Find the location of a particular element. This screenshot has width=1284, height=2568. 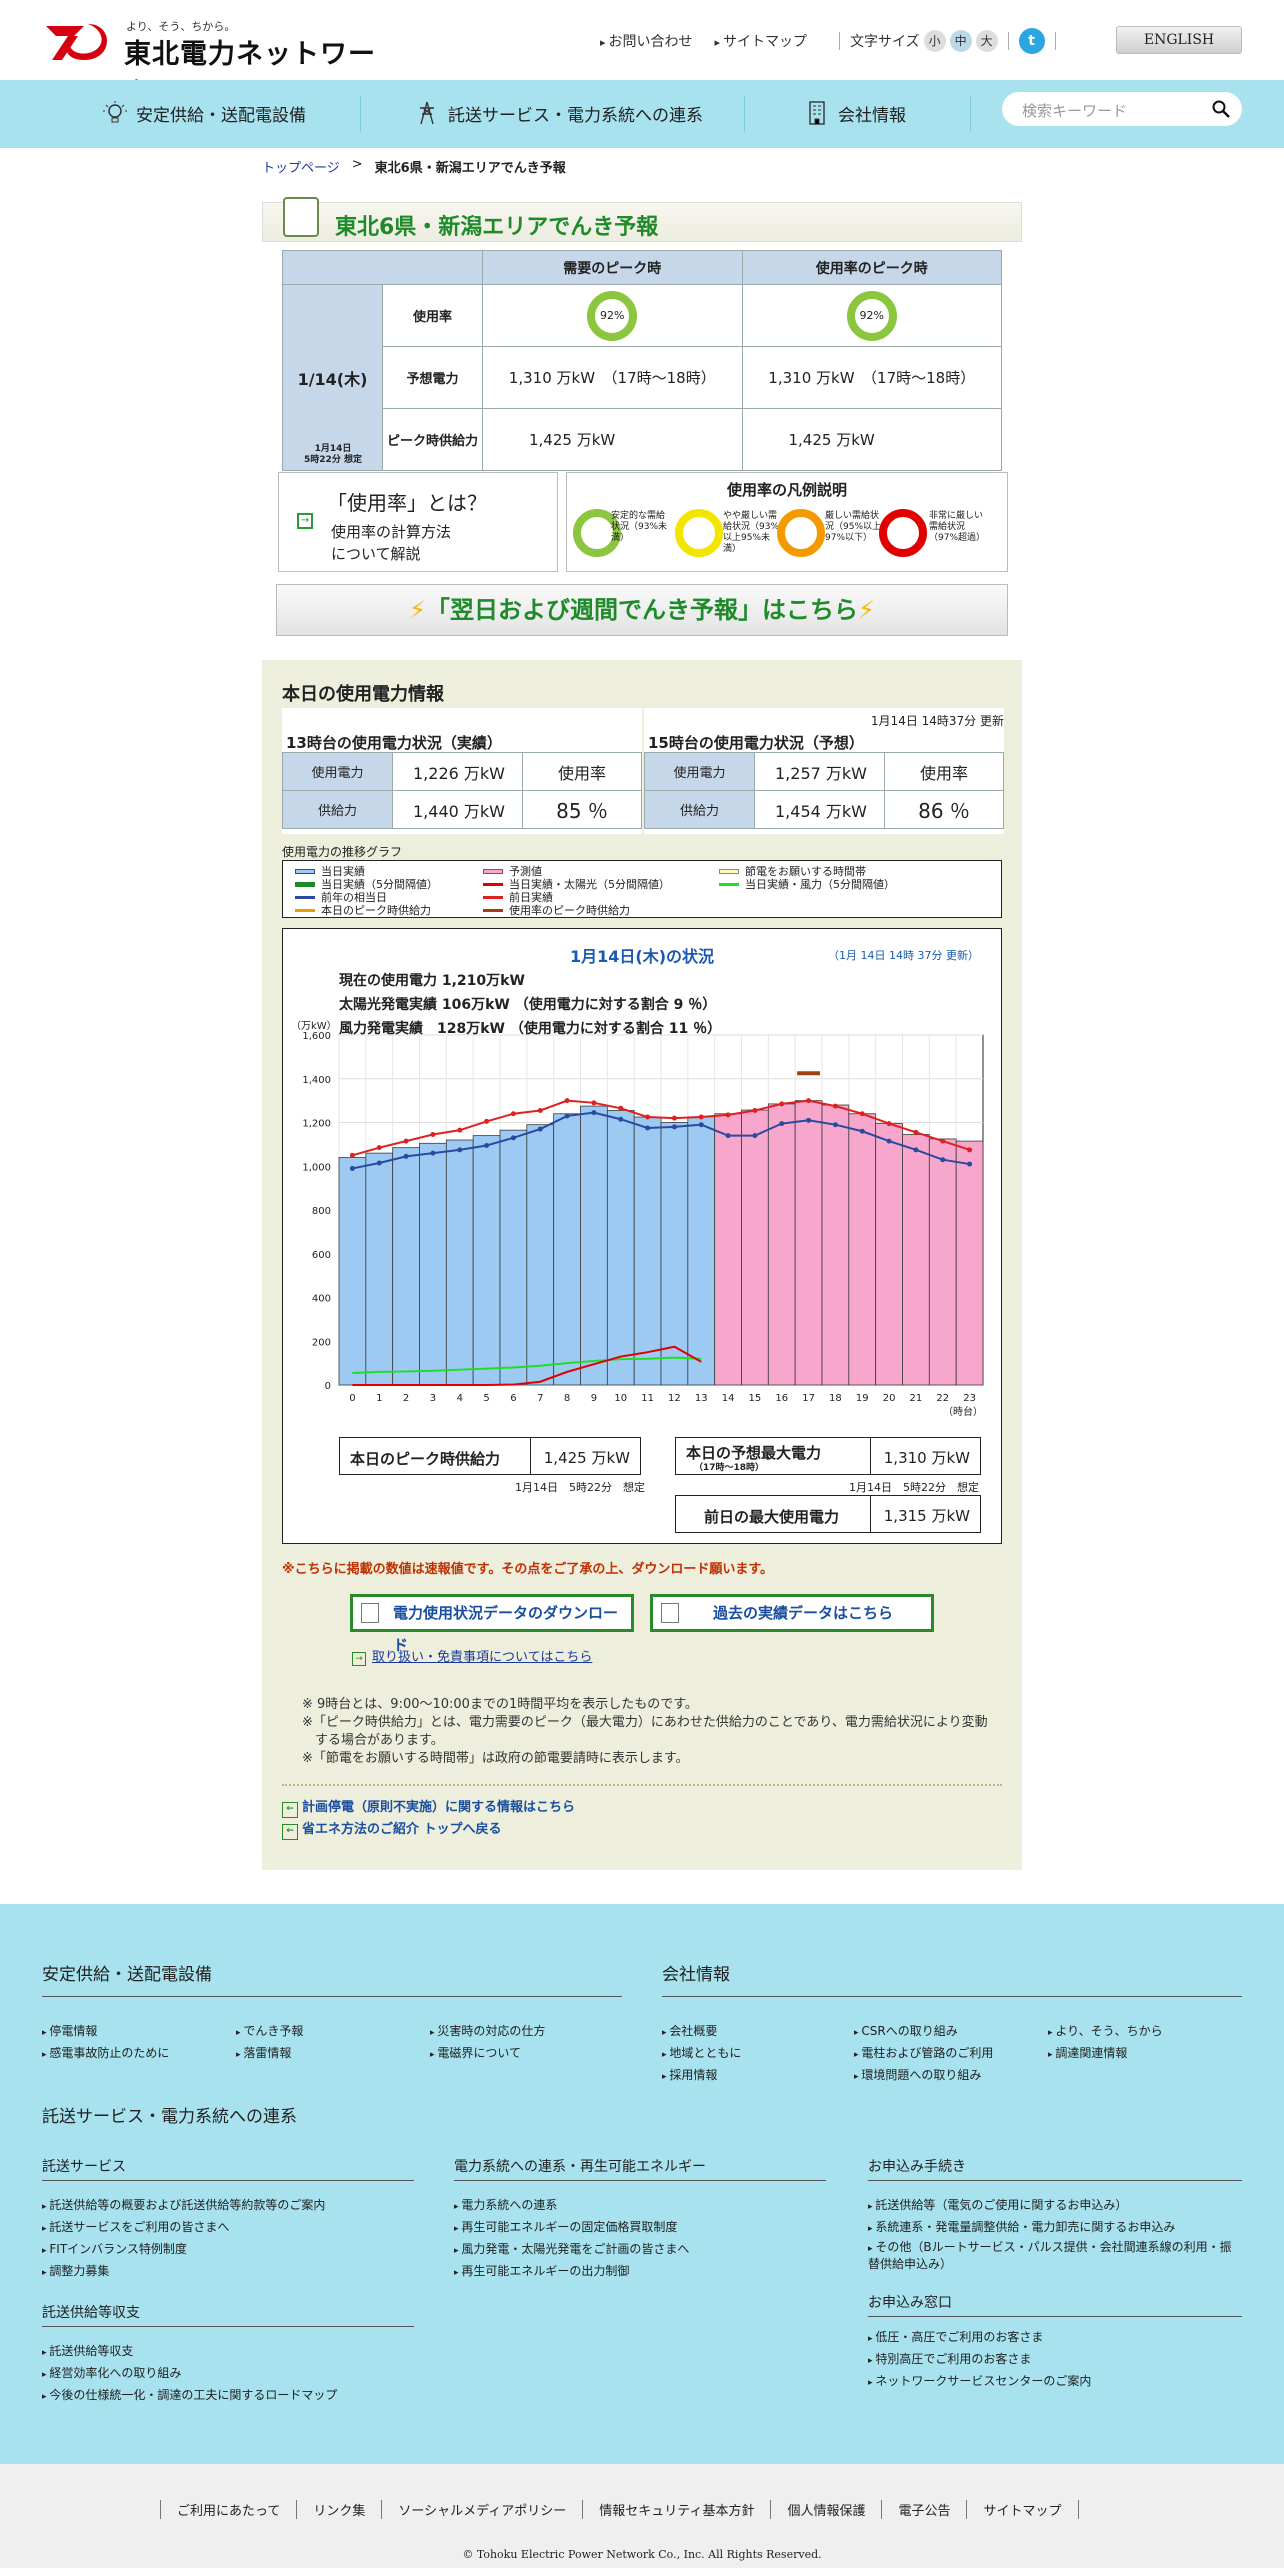

actual-table: 使用電力 1,226 万kW 使用率 供給力 1,440 万kW 85 ％ is located at coordinates (462, 790).